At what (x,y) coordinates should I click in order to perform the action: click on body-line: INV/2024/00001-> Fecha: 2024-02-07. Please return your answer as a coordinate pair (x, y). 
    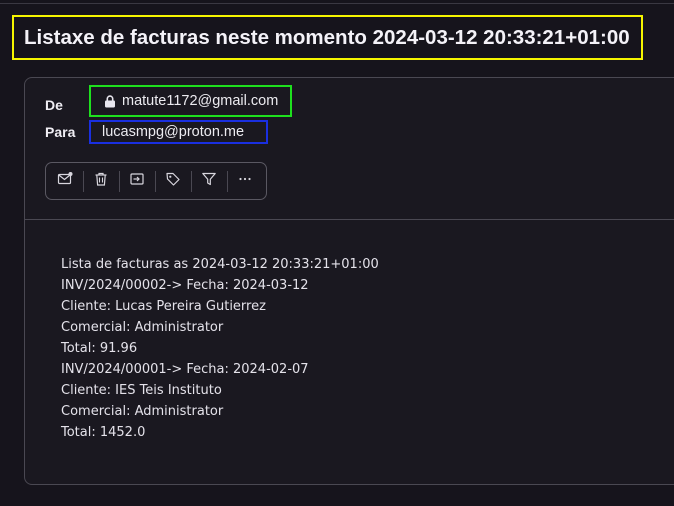
    Looking at the image, I should click on (185, 369).